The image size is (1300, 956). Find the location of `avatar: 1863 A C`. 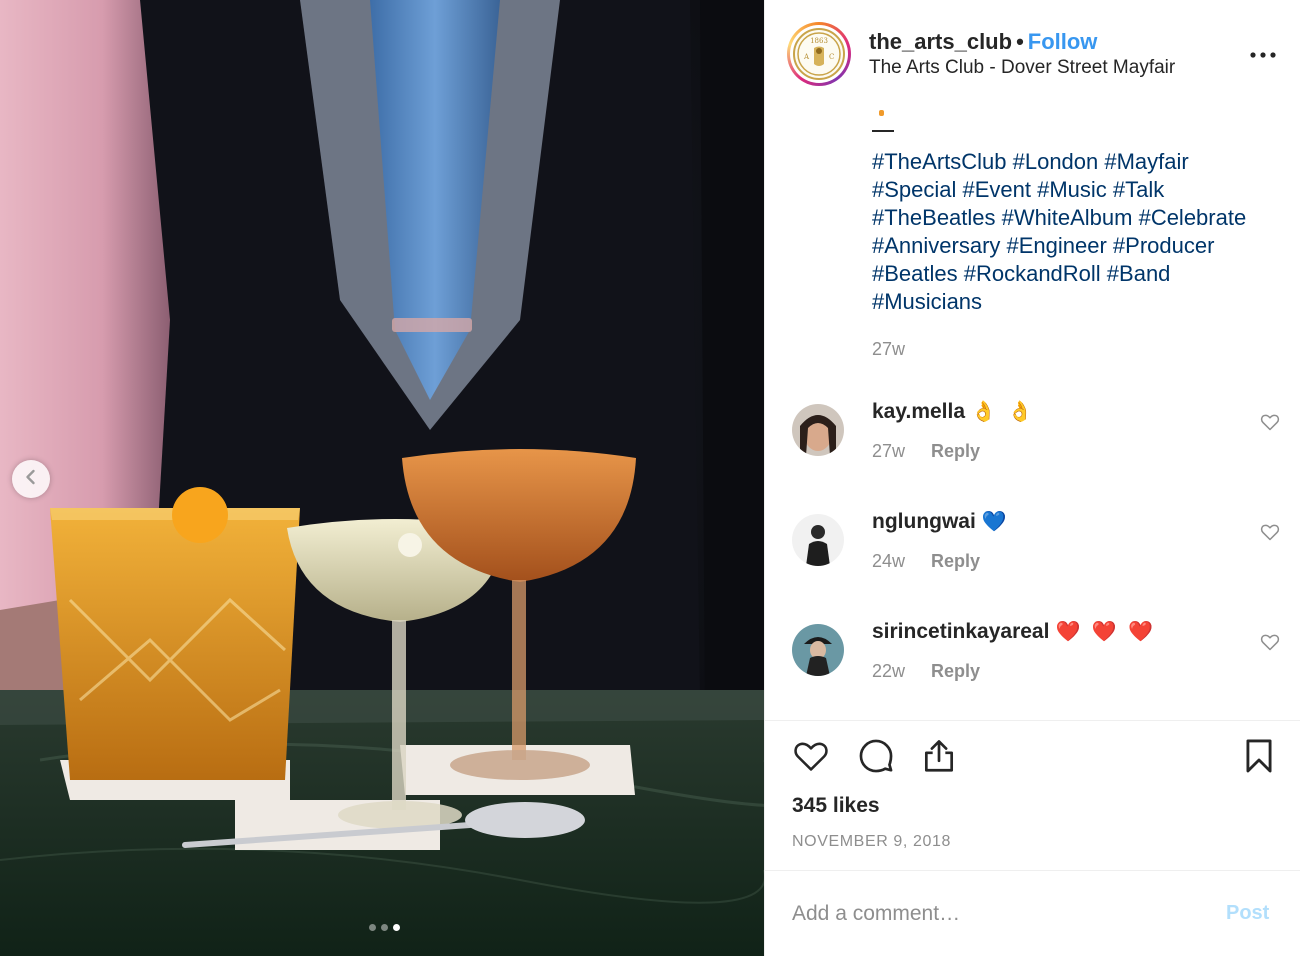

avatar: 1863 A C is located at coordinates (819, 54).